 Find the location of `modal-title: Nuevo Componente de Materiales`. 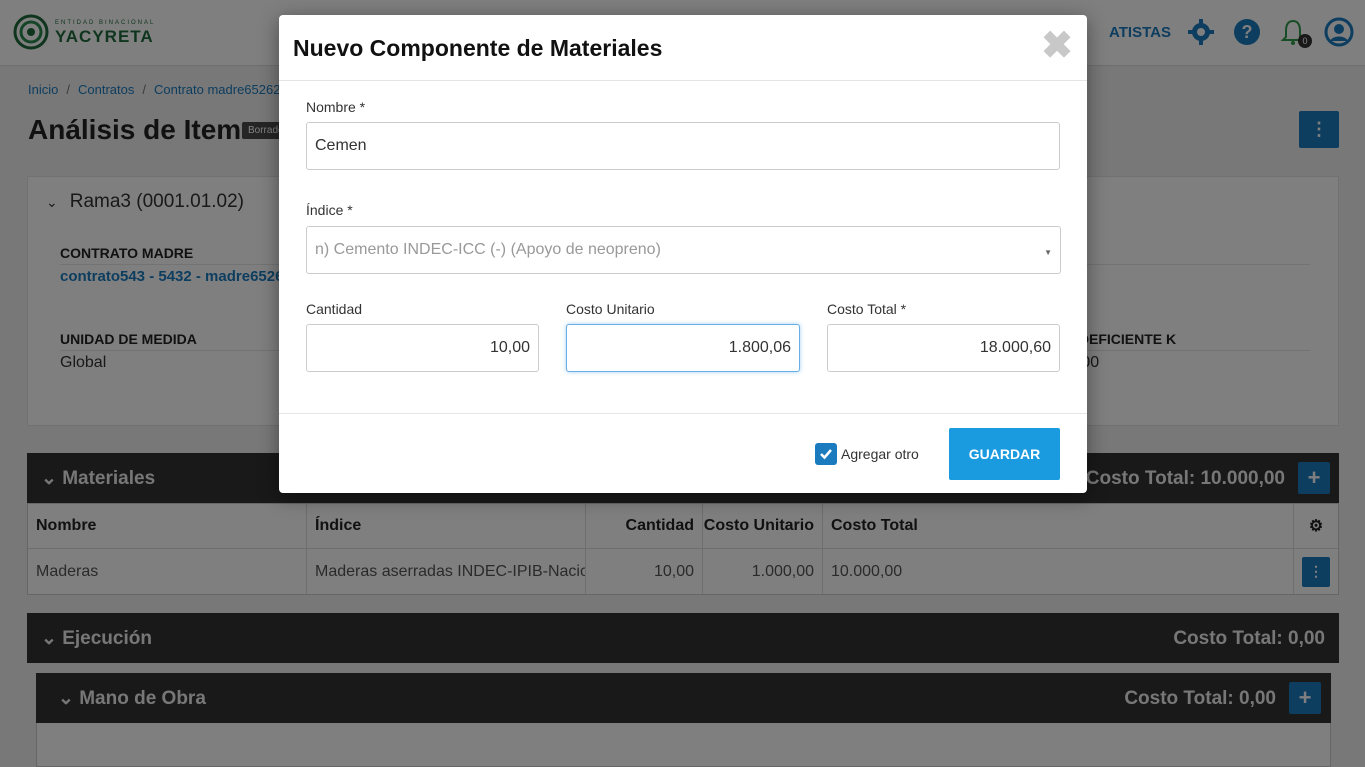

modal-title: Nuevo Componente de Materiales is located at coordinates (478, 48).